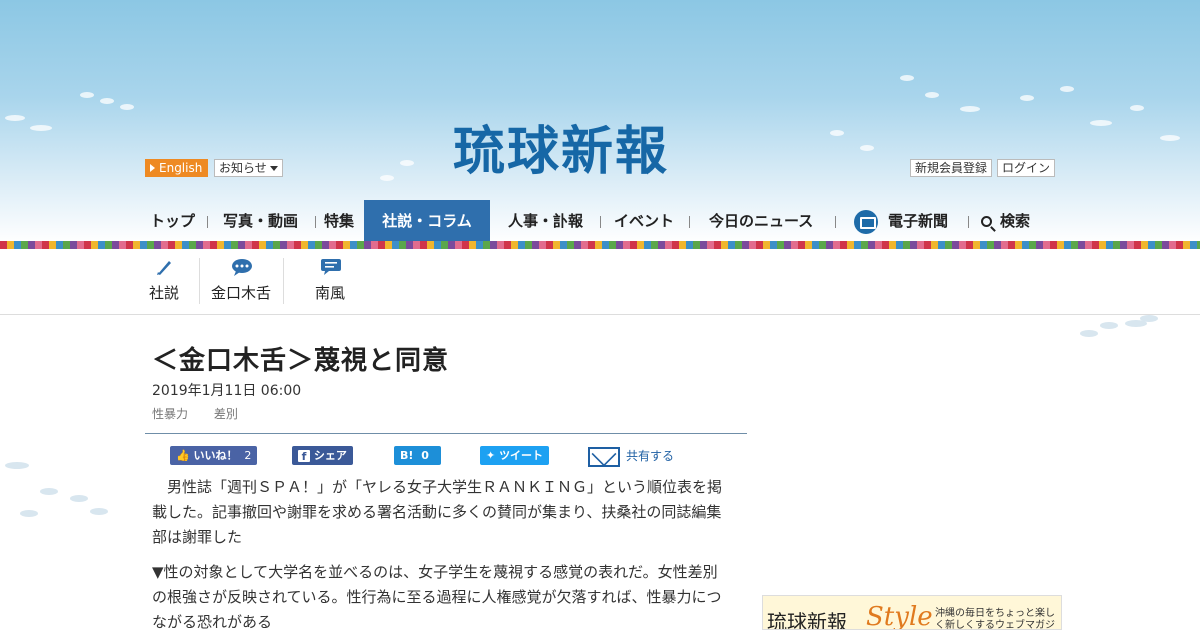  Describe the element at coordinates (545, 221) in the screenshot. I see `nav-item-personnel: 人事・訃報` at that location.